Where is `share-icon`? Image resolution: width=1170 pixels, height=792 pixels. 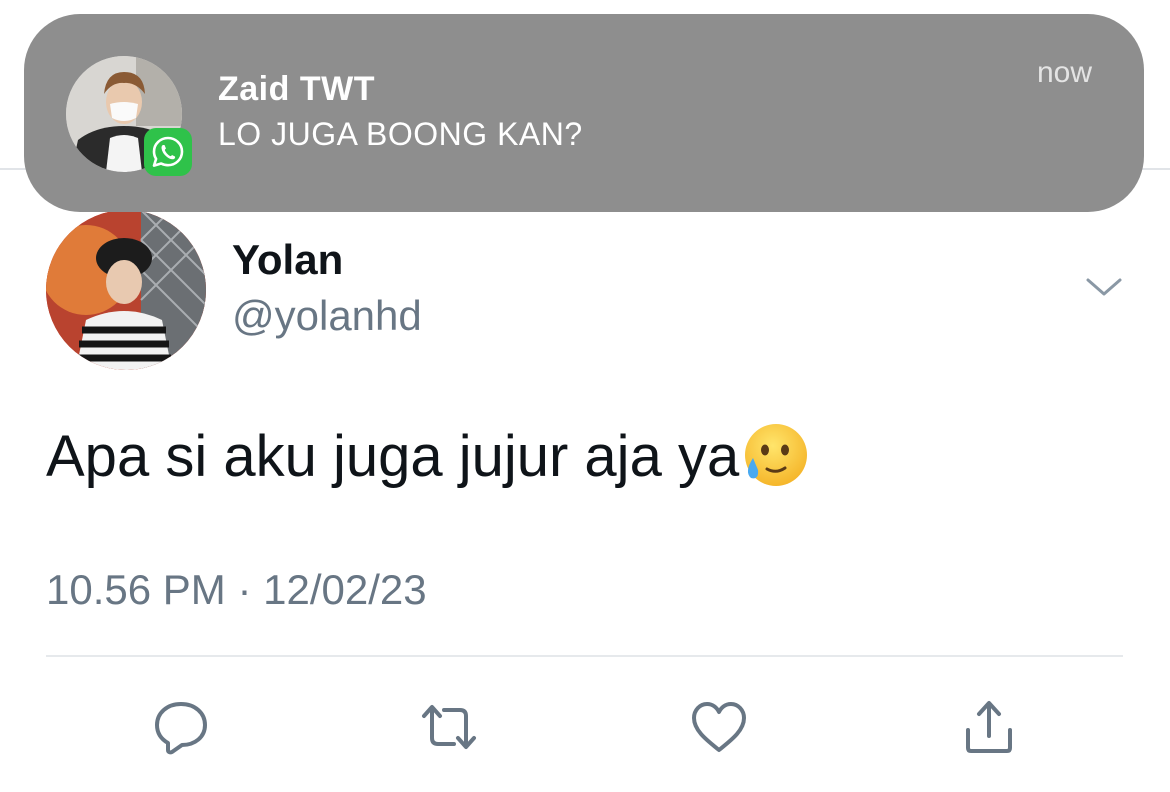 share-icon is located at coordinates (989, 727).